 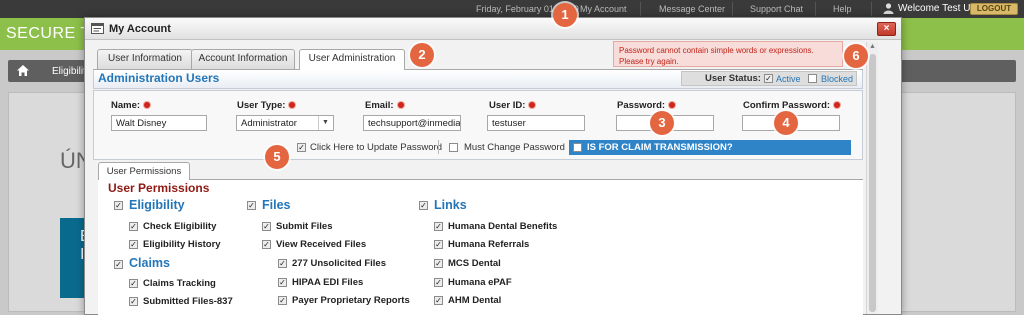 What do you see at coordinates (489, 244) in the screenshot?
I see `perm-humana-referrals: Humana Referrals` at bounding box center [489, 244].